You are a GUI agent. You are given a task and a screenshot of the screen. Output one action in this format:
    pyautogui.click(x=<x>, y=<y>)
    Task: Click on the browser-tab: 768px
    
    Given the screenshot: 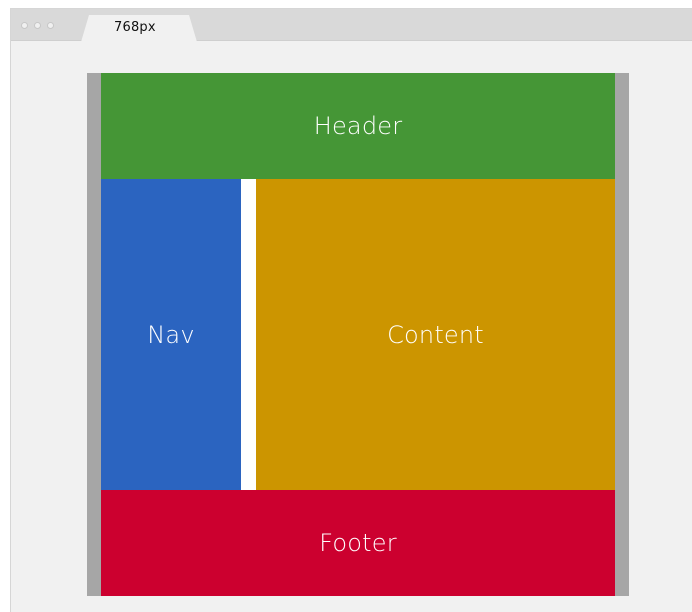 What is the action you would take?
    pyautogui.click(x=139, y=28)
    